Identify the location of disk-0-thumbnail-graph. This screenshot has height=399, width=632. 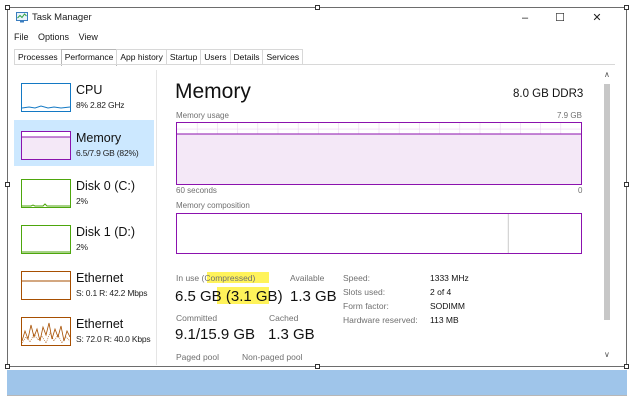
(46, 193).